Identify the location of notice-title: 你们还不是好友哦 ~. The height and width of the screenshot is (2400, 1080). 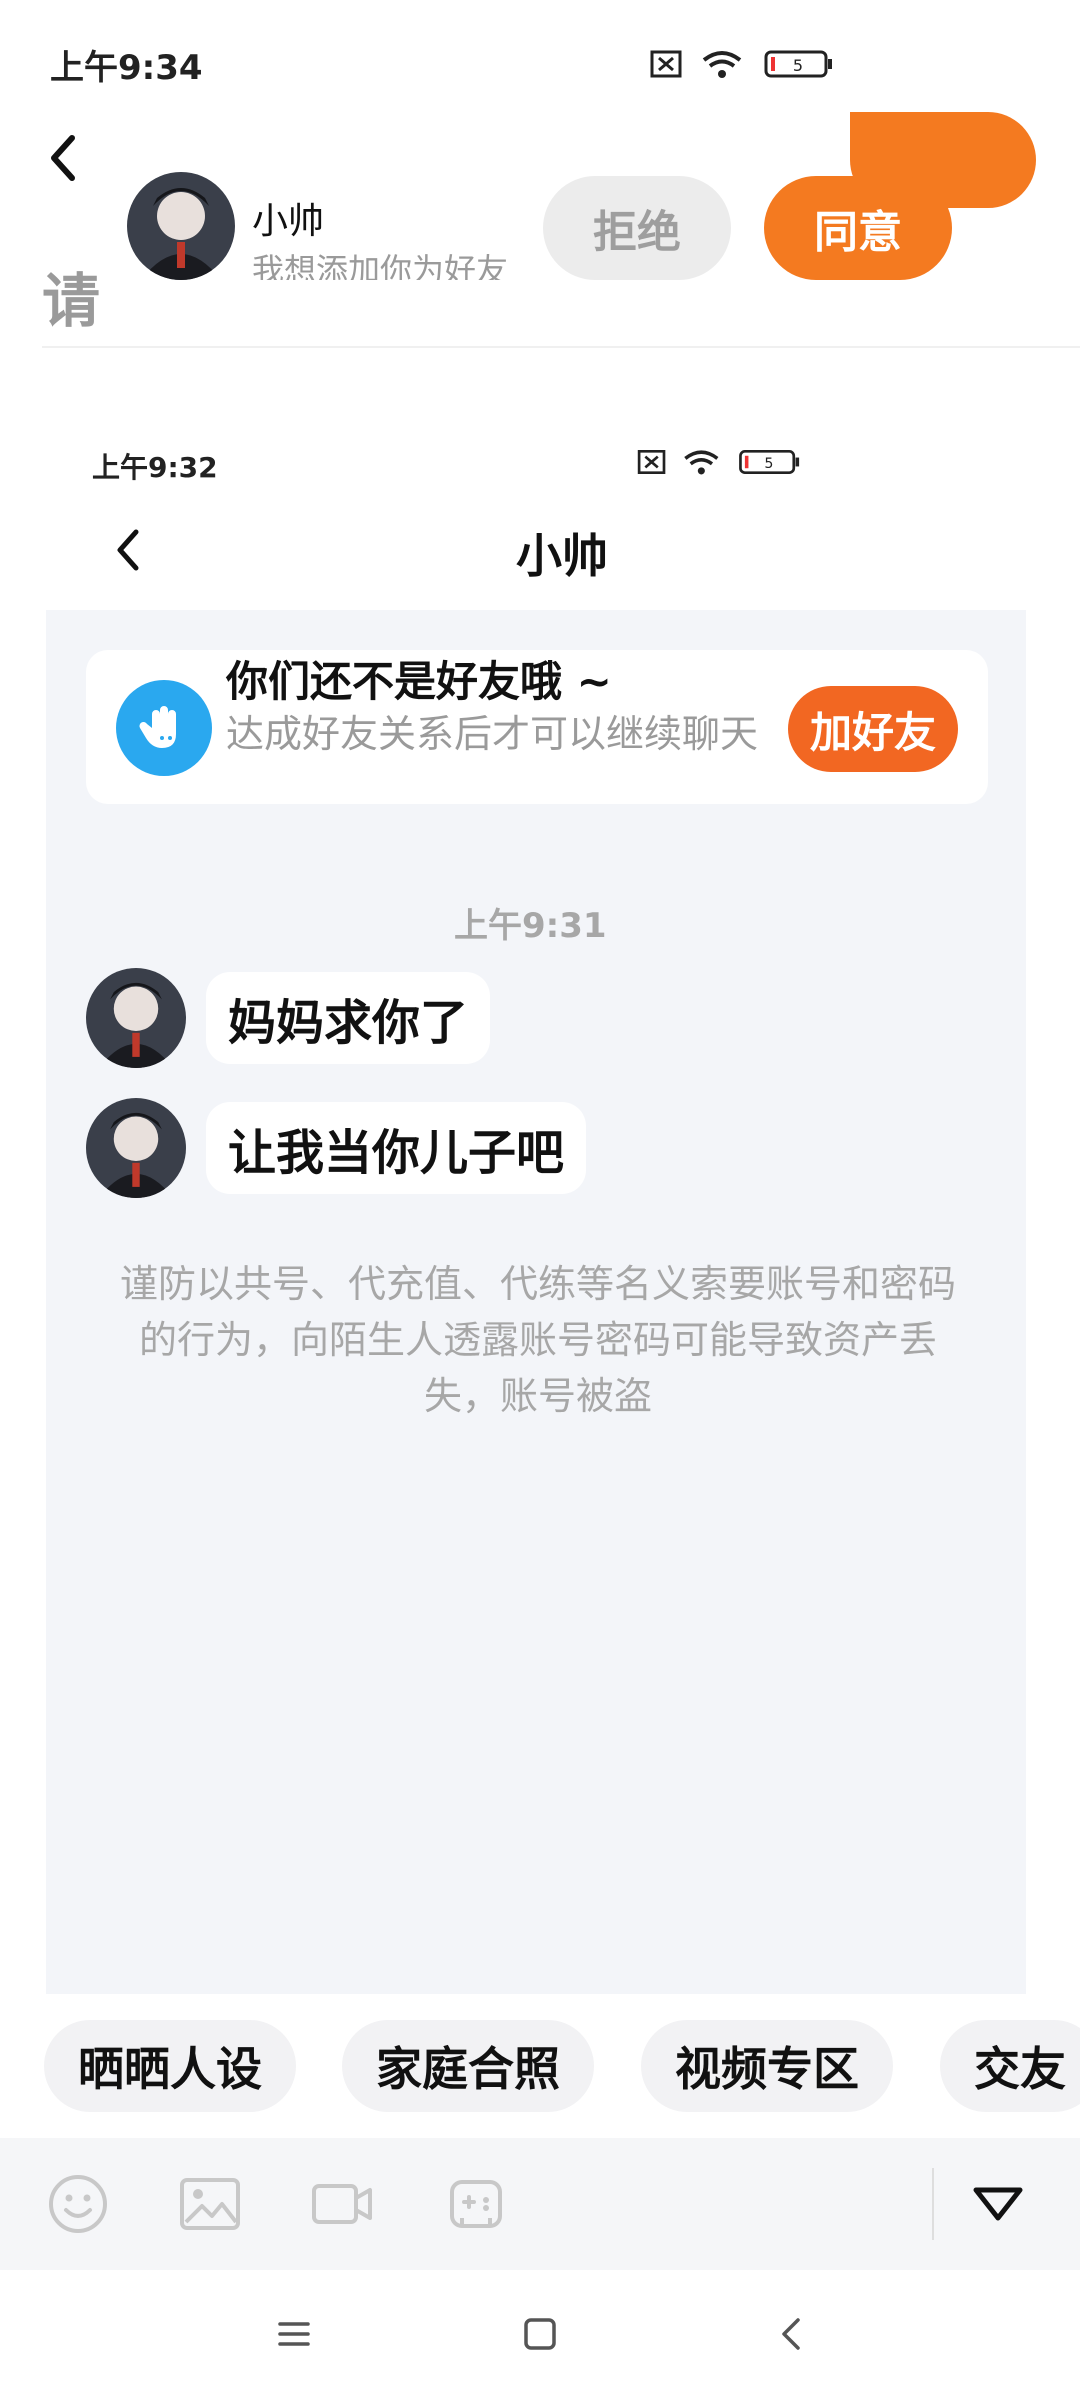
(419, 681).